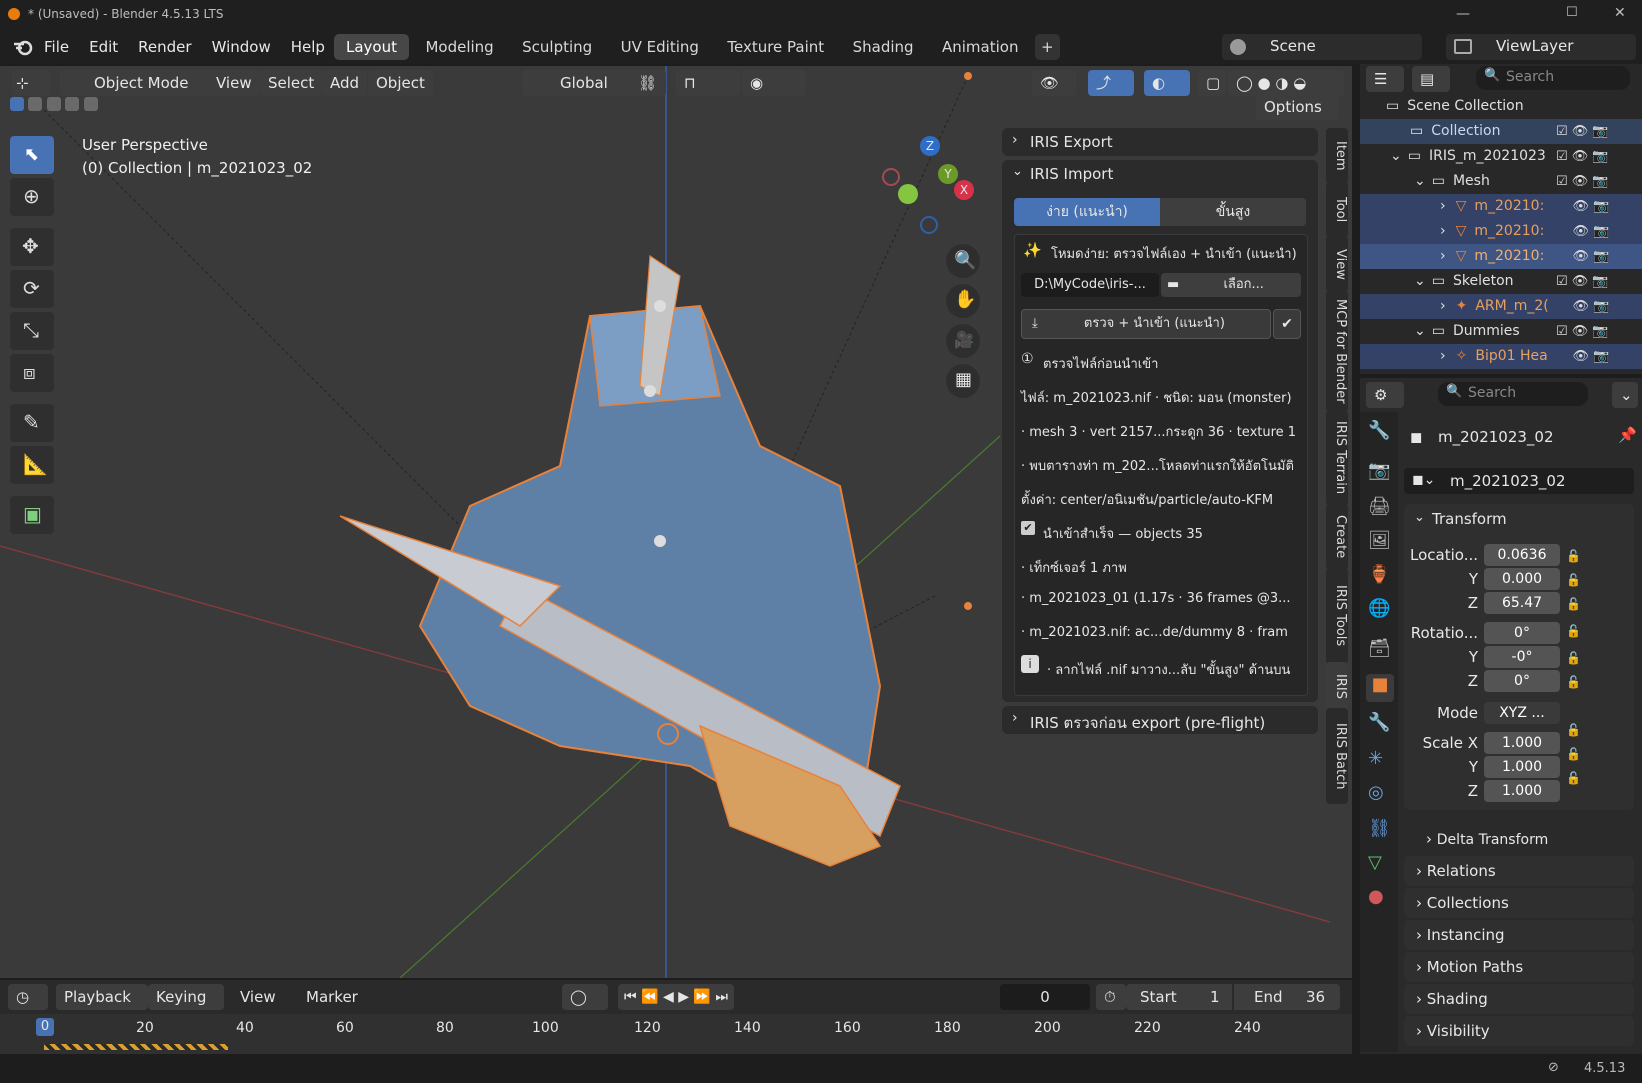 Image resolution: width=1642 pixels, height=1083 pixels. I want to click on add-workspace-button: +, so click(1047, 47).